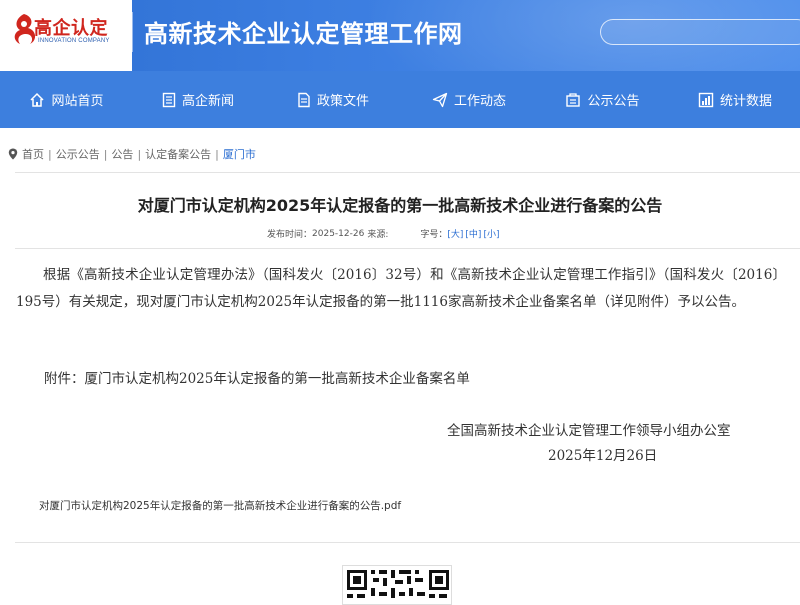  I want to click on statistics-icon, so click(706, 99).